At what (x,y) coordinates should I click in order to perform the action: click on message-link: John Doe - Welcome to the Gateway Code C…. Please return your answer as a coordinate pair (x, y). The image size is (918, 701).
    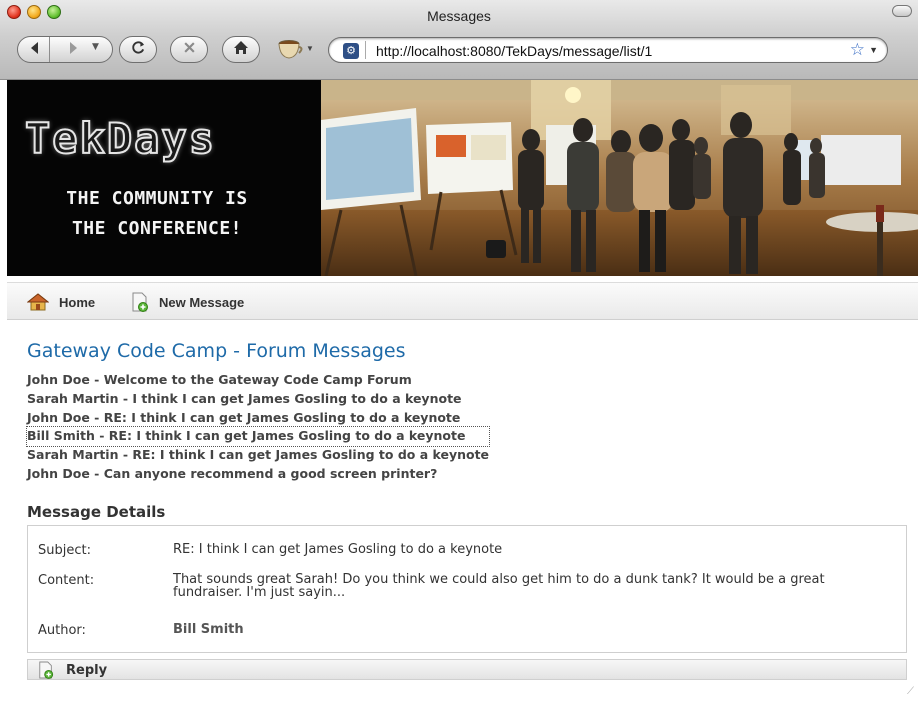
    Looking at the image, I should click on (258, 380).